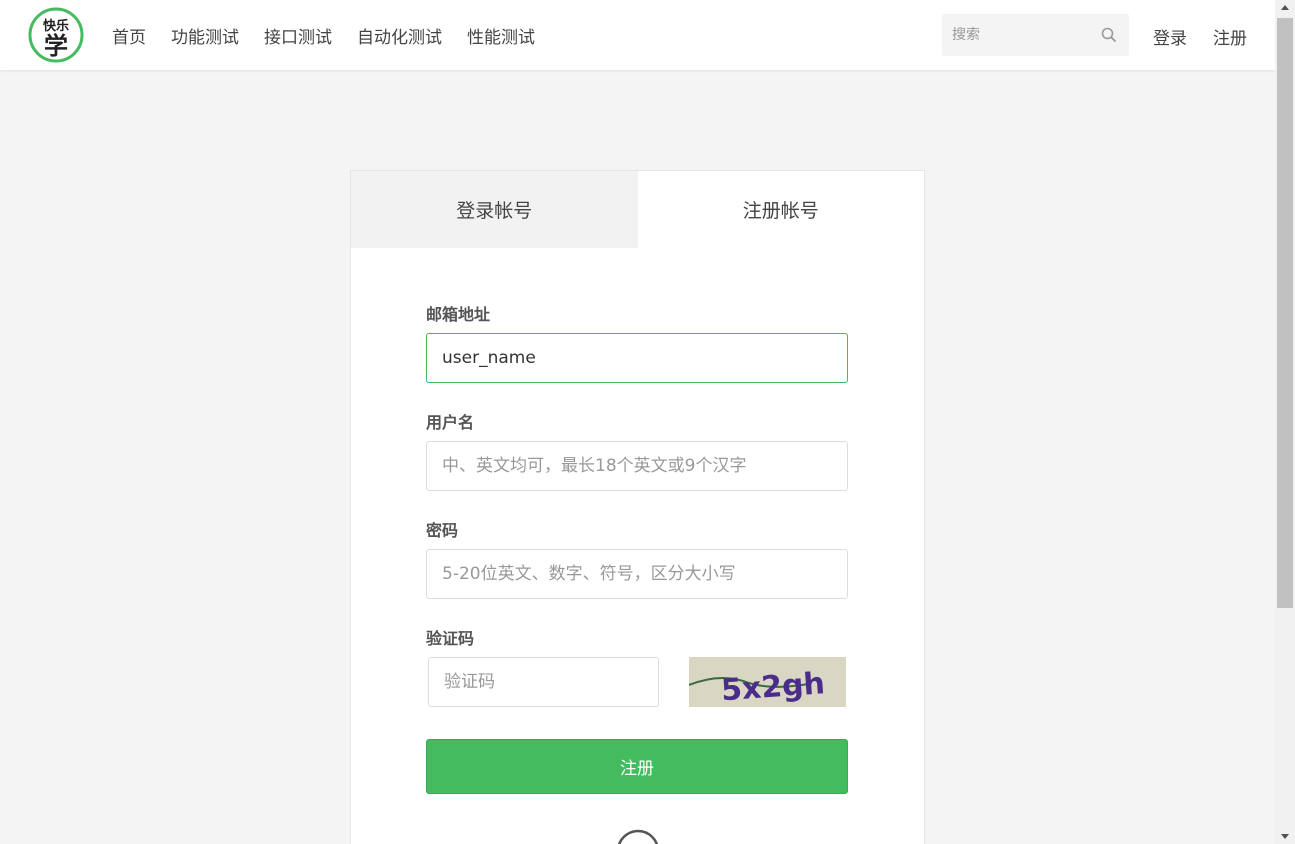  I want to click on username-label: 用户名, so click(450, 422).